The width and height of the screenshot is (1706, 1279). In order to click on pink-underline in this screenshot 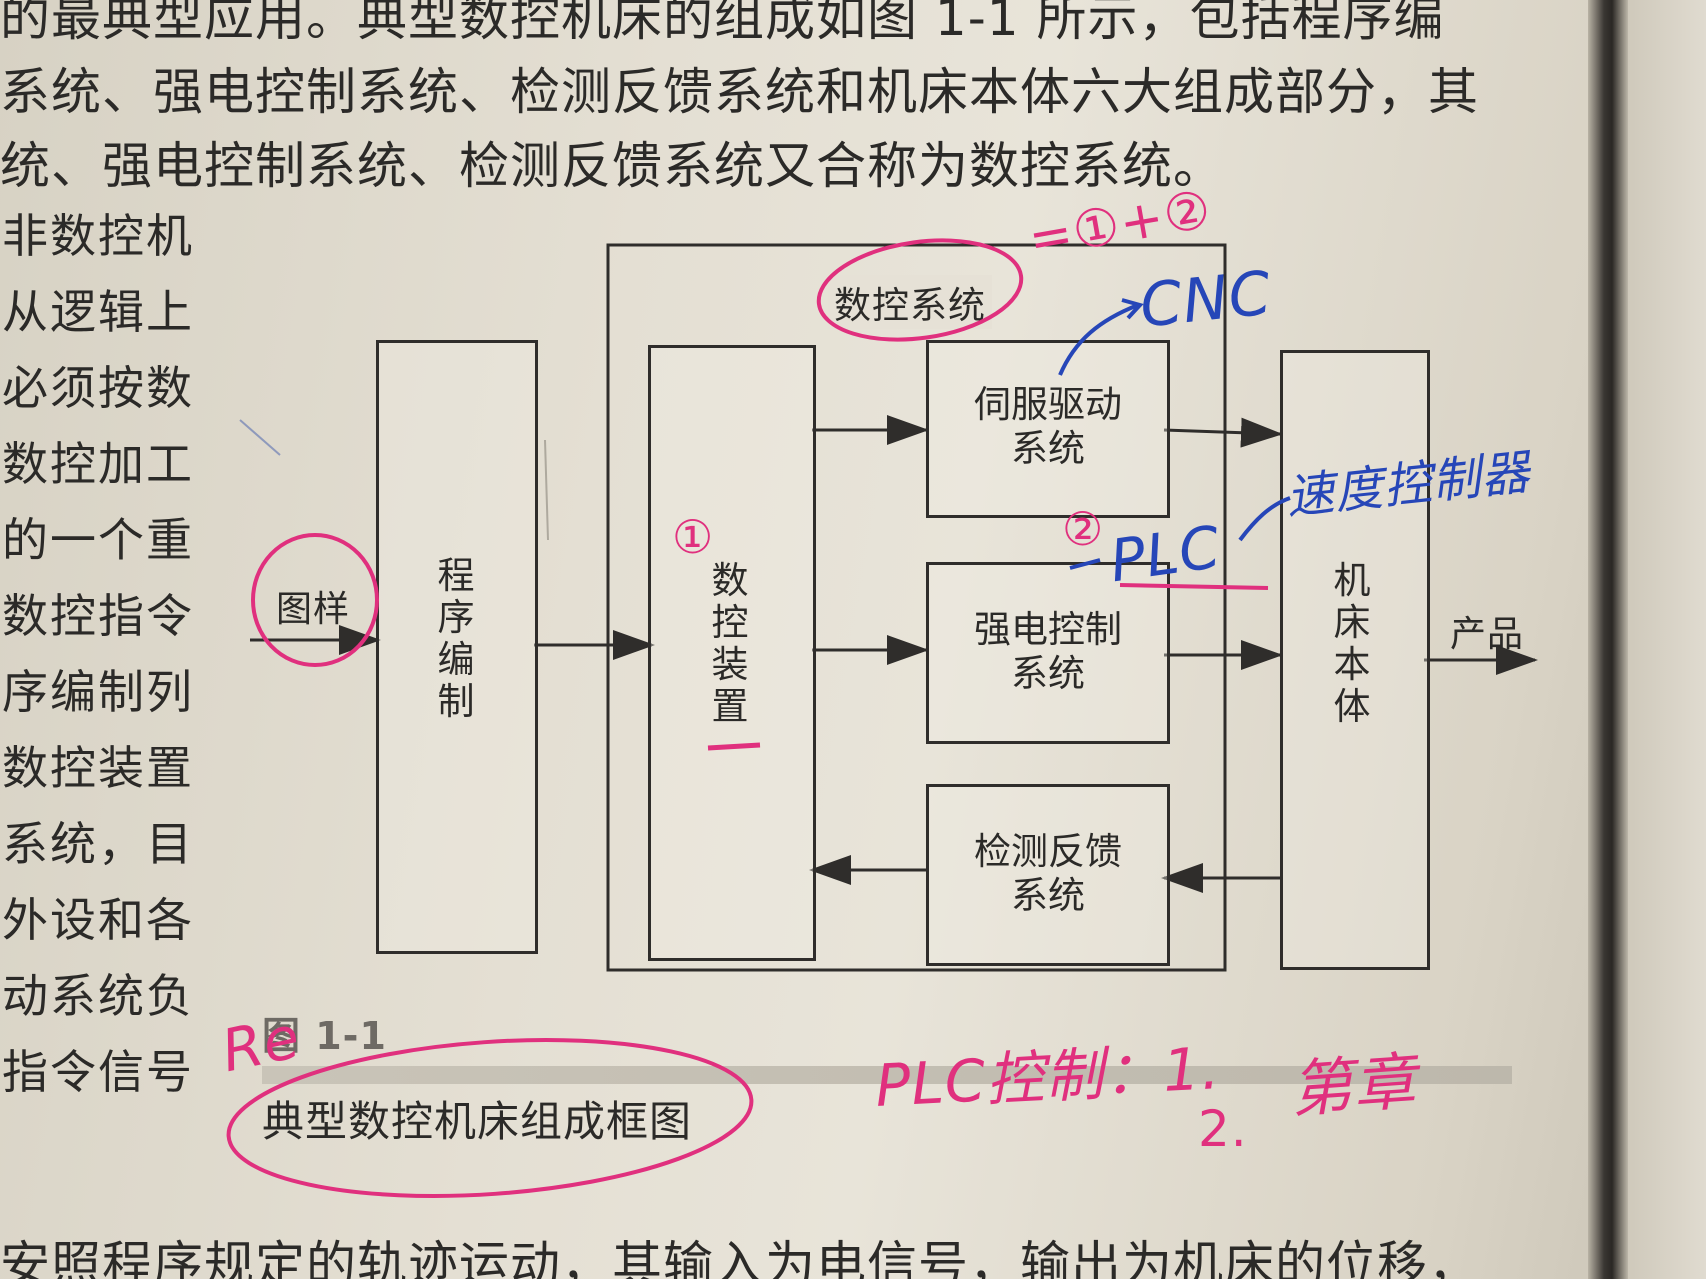, I will do `click(734, 746)`.